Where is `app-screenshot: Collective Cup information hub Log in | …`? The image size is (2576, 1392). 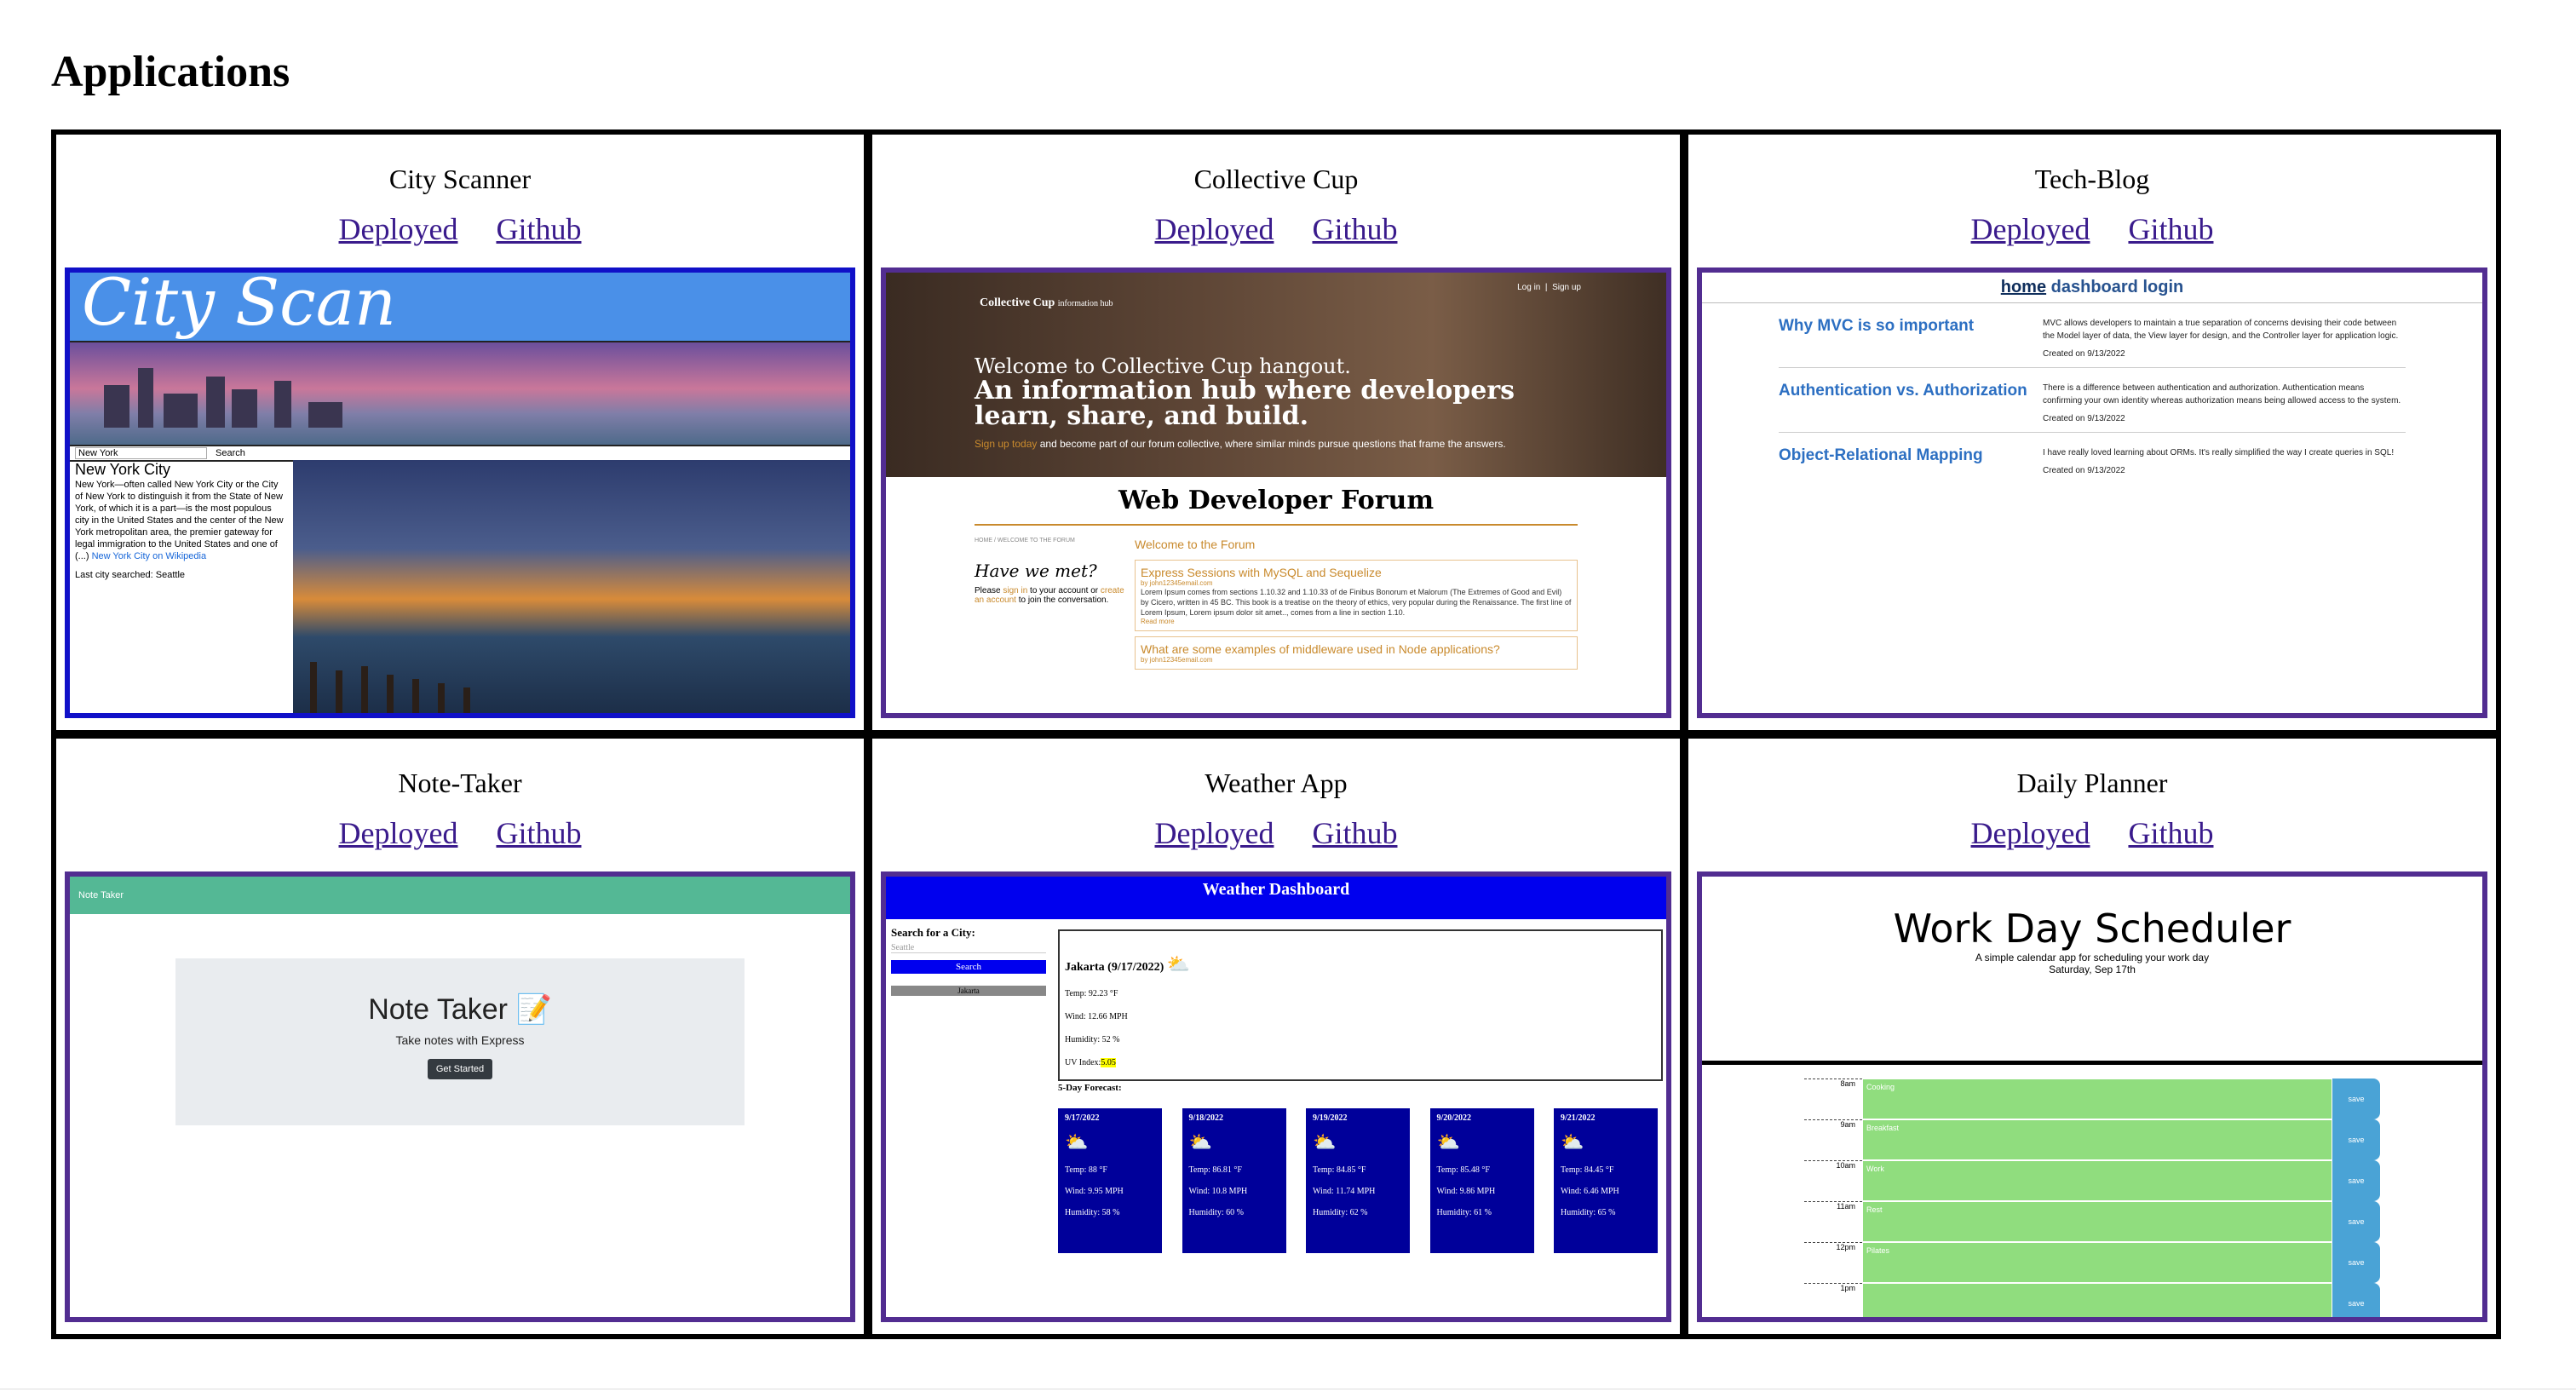
app-screenshot: Collective Cup information hub Log in | … is located at coordinates (1276, 493).